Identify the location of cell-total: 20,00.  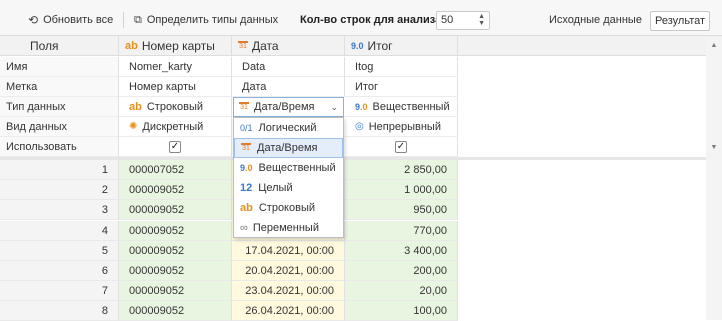
(401, 291).